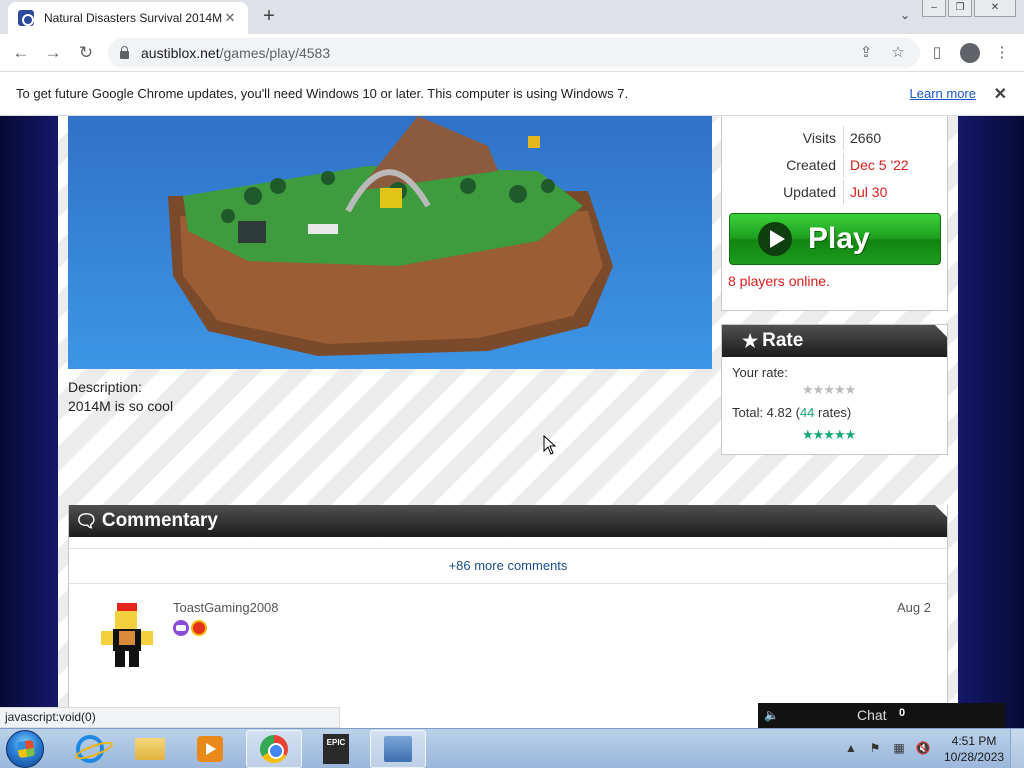 This screenshot has height=768, width=1024. What do you see at coordinates (105, 387) in the screenshot?
I see `description-label: Description:` at bounding box center [105, 387].